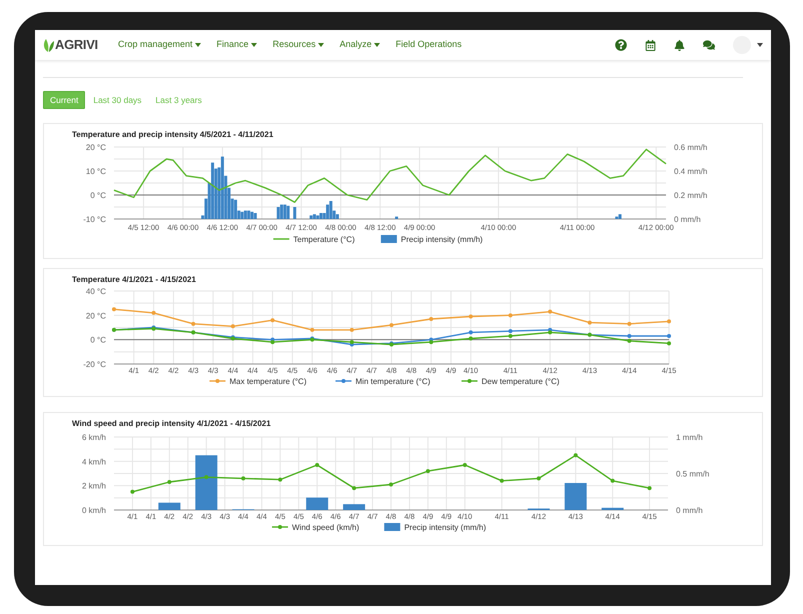 The image size is (803, 614). What do you see at coordinates (393, 381) in the screenshot?
I see `legend-label: Min temperature (°C)` at bounding box center [393, 381].